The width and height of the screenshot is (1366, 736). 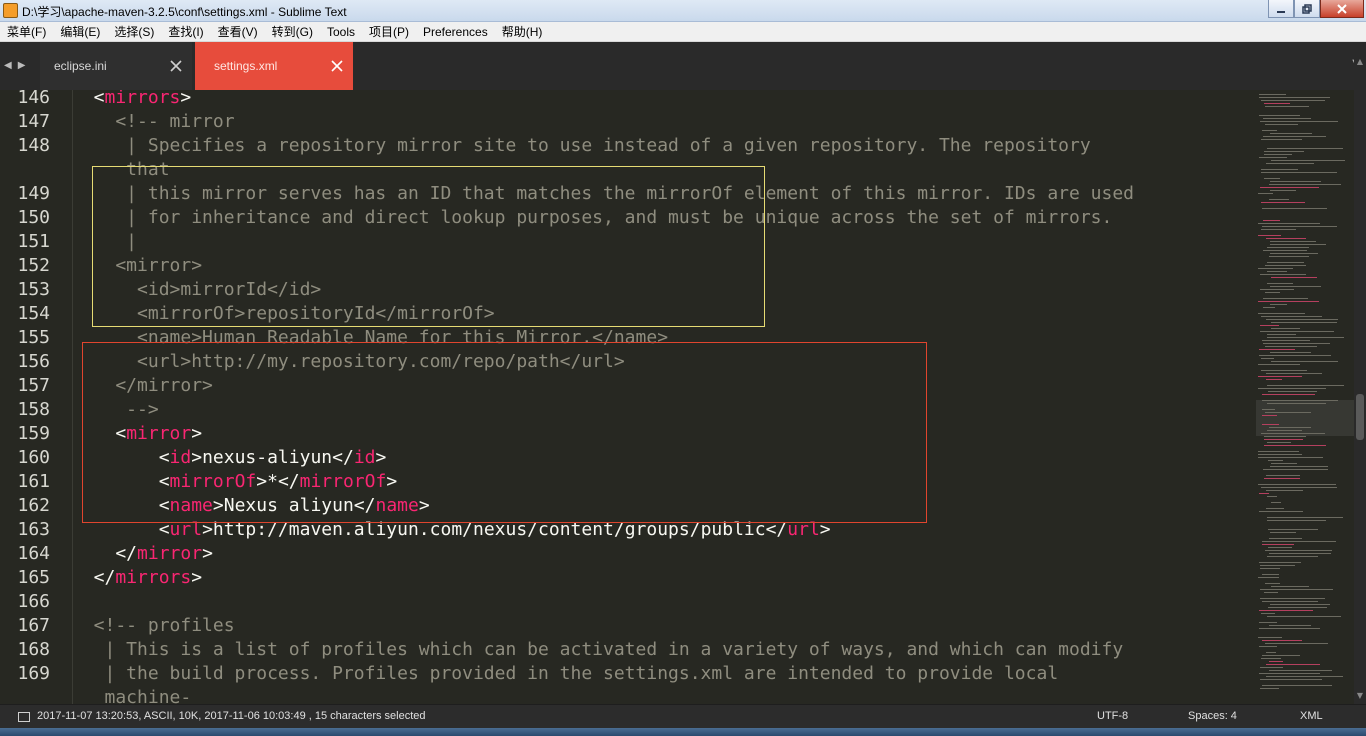 What do you see at coordinates (1342, 9) in the screenshot?
I see `close-window-button` at bounding box center [1342, 9].